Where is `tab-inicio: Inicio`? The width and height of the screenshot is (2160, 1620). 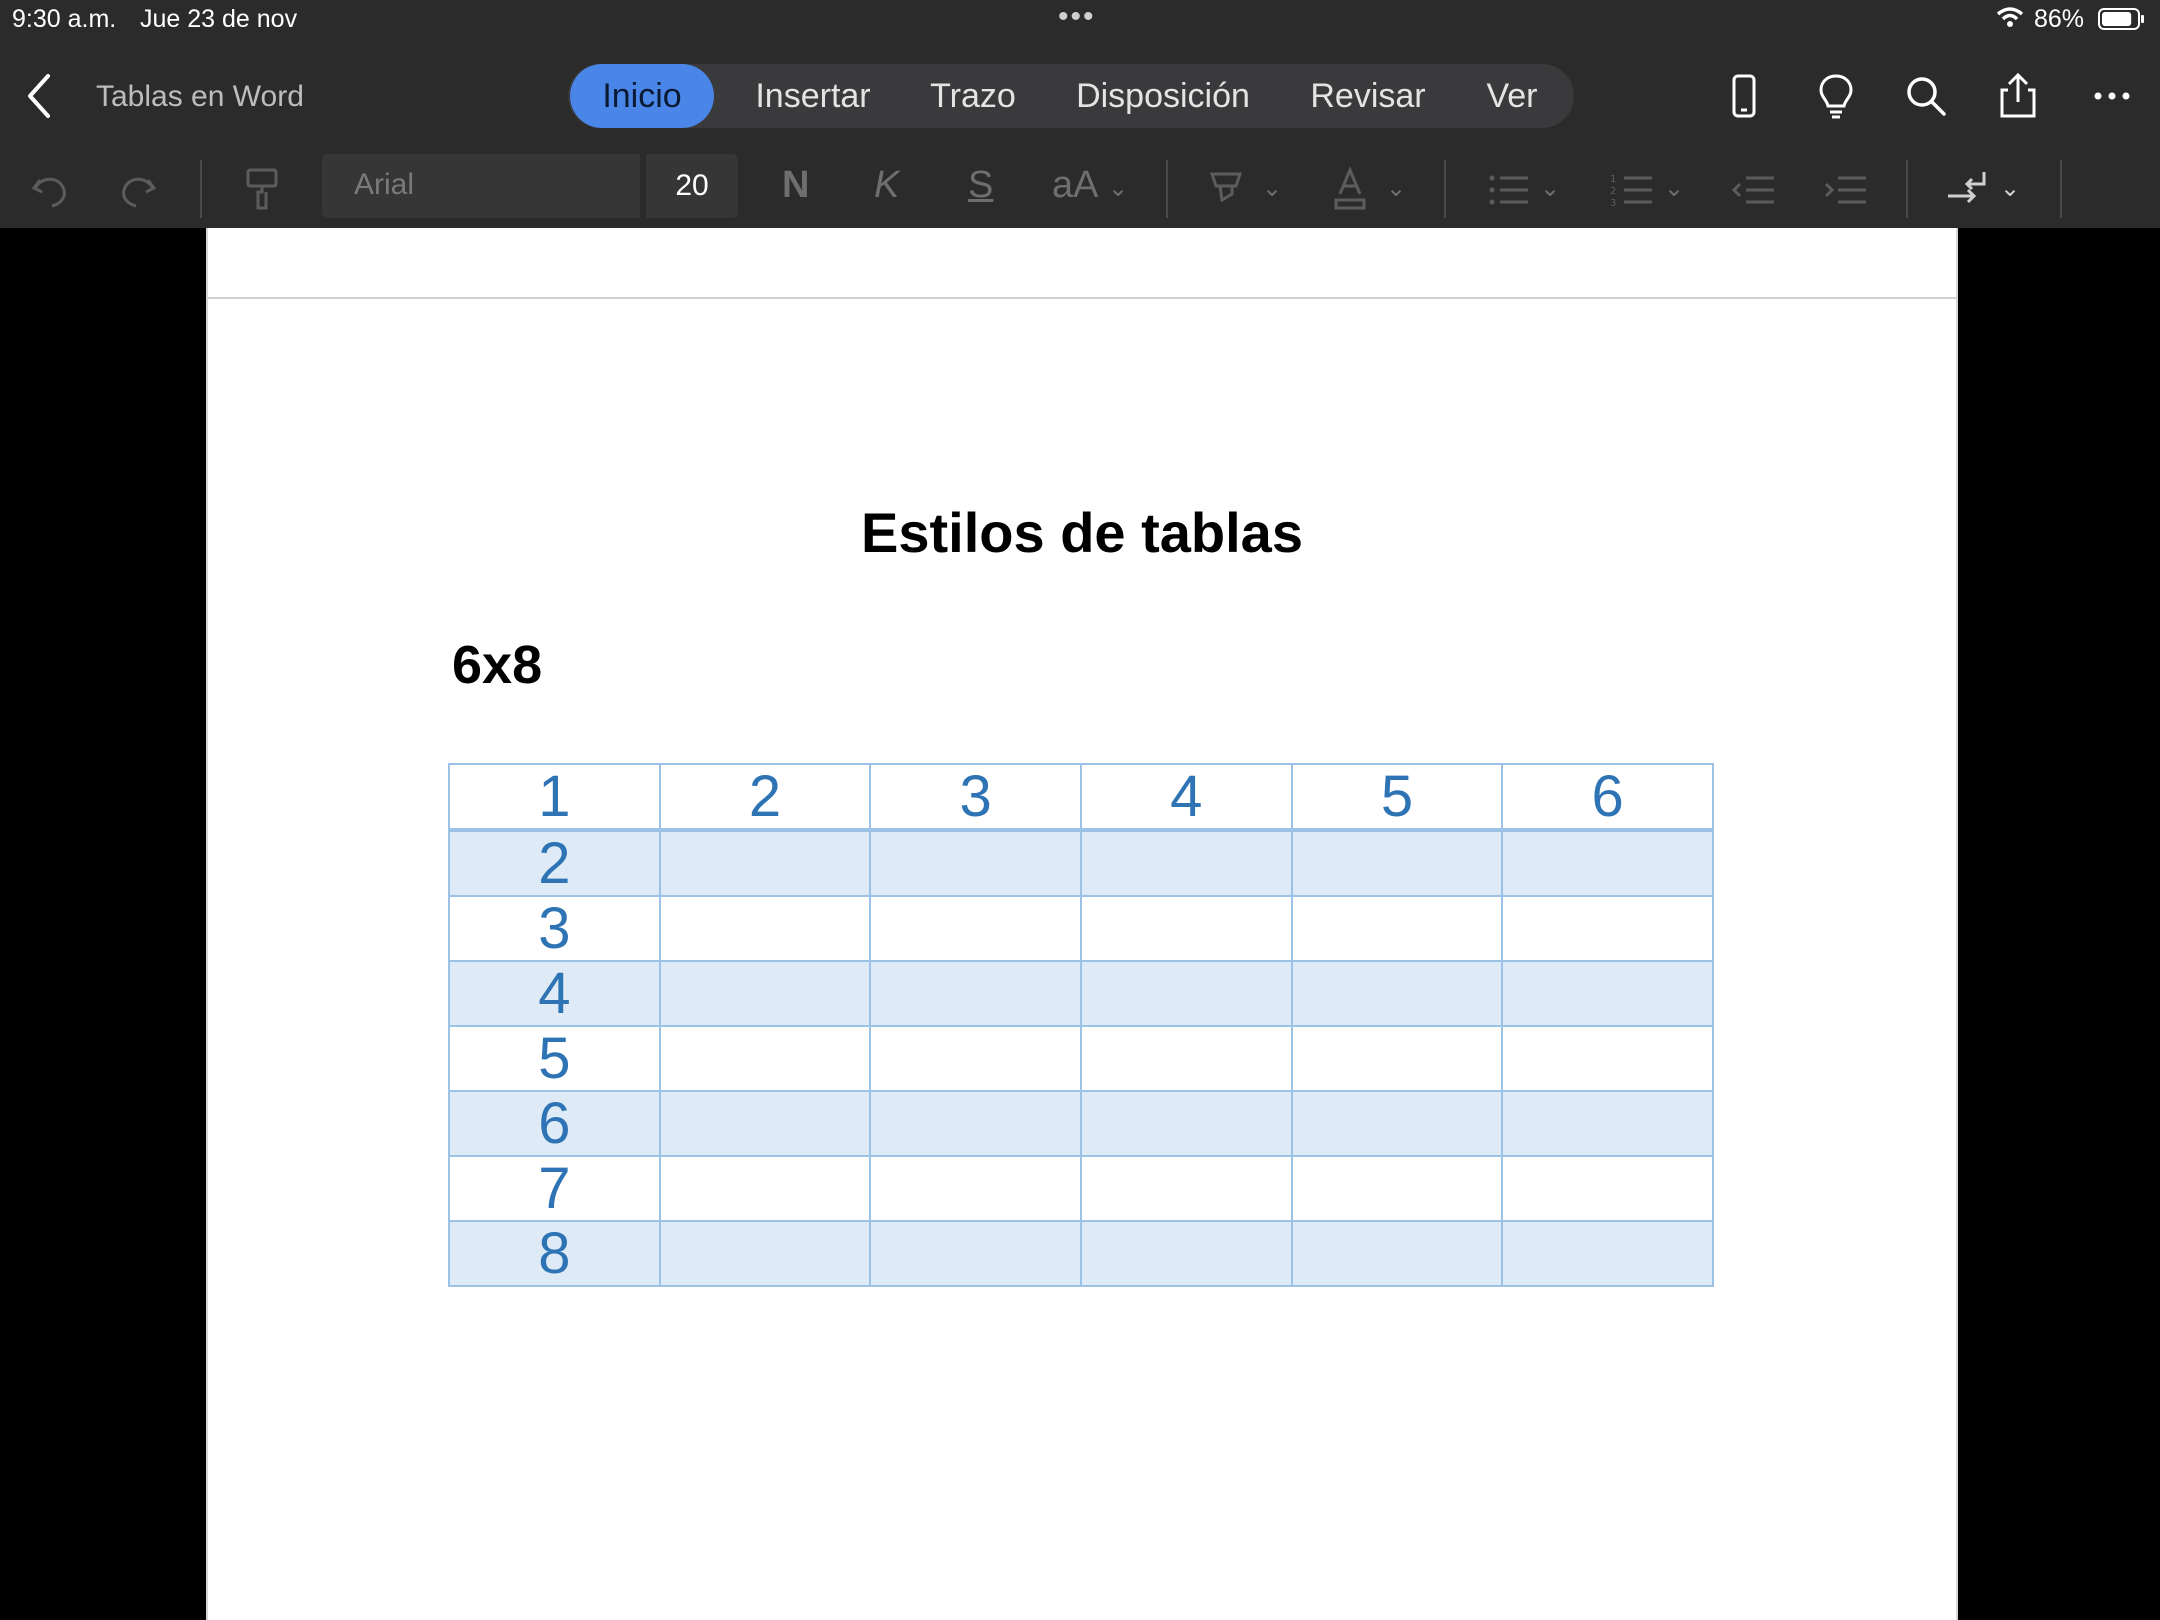
tab-inicio: Inicio is located at coordinates (642, 96).